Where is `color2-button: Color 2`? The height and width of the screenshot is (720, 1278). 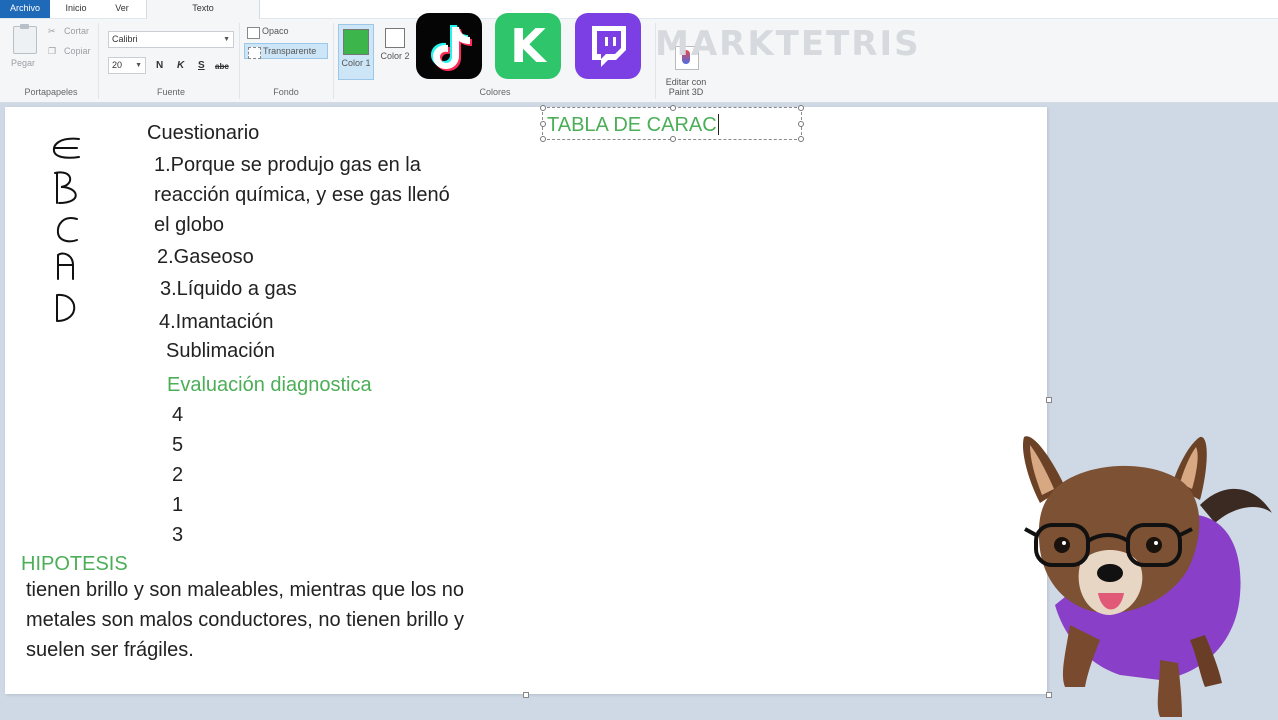
color2-button: Color 2 is located at coordinates (395, 52).